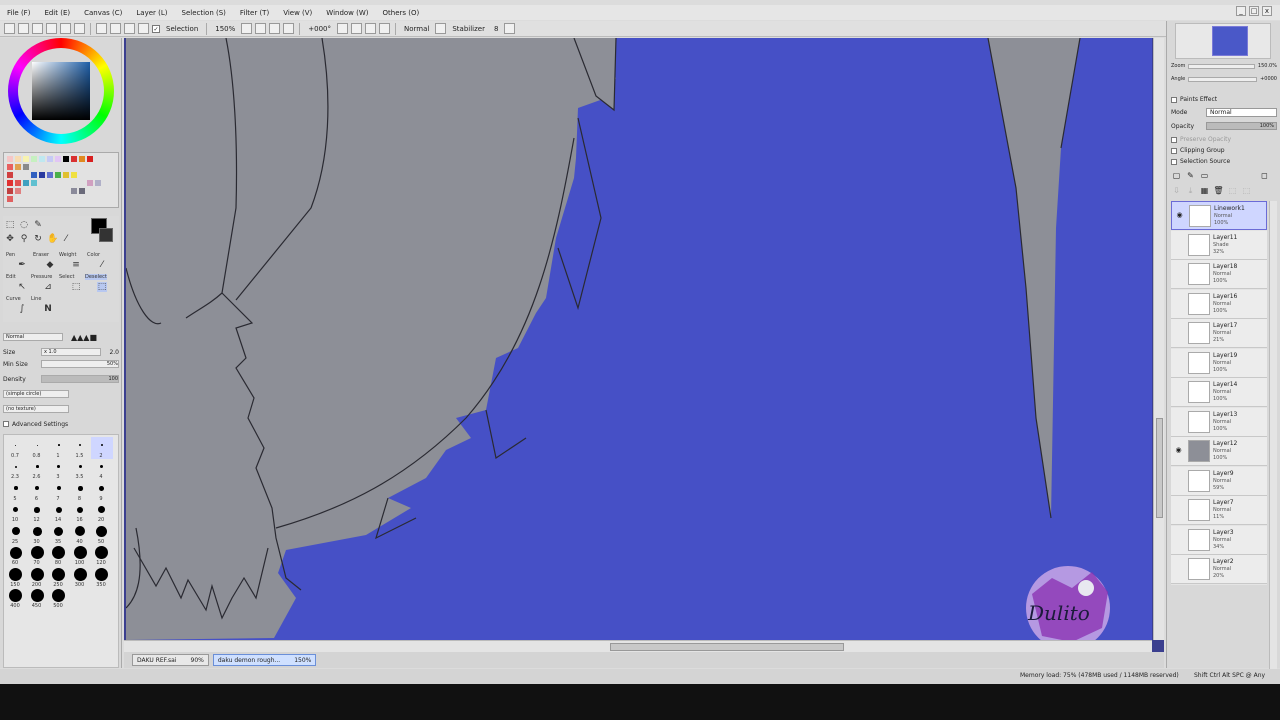 The height and width of the screenshot is (720, 1280). I want to click on menu-window: Window (W), so click(347, 13).